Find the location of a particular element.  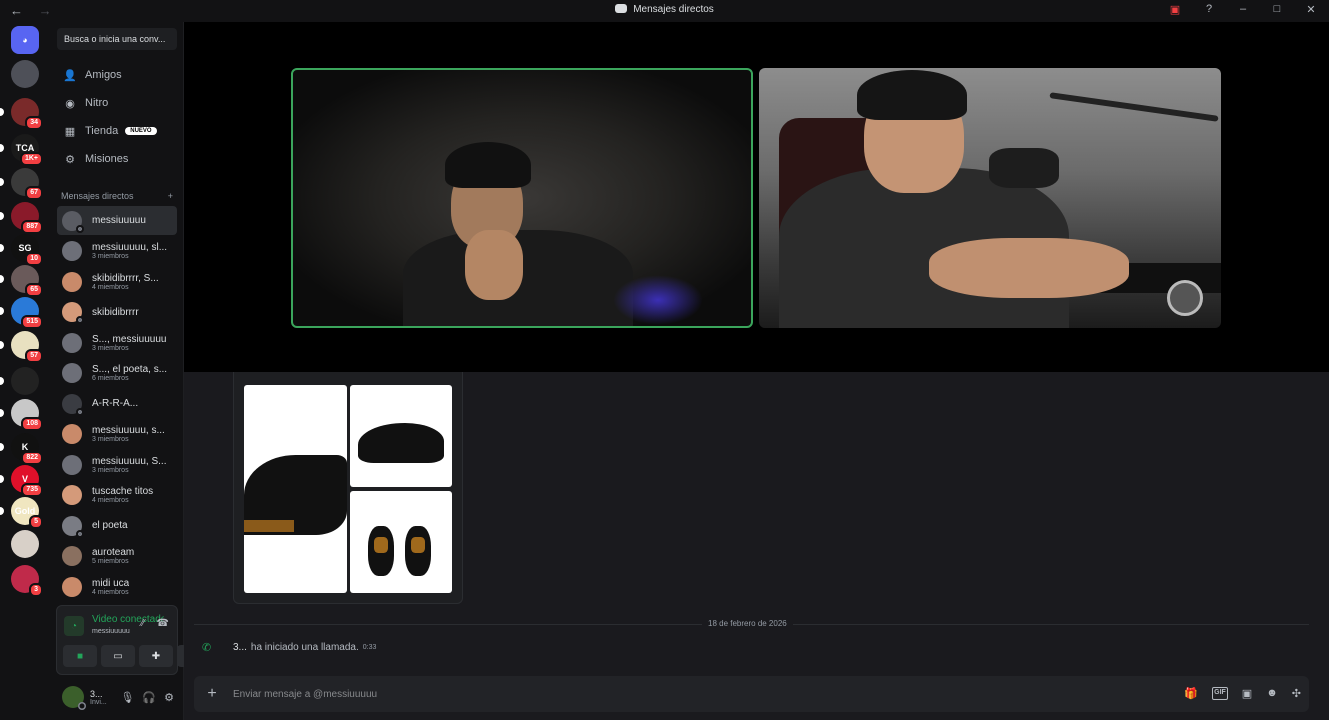

nav-friends: 👤 Amigos is located at coordinates (117, 75).